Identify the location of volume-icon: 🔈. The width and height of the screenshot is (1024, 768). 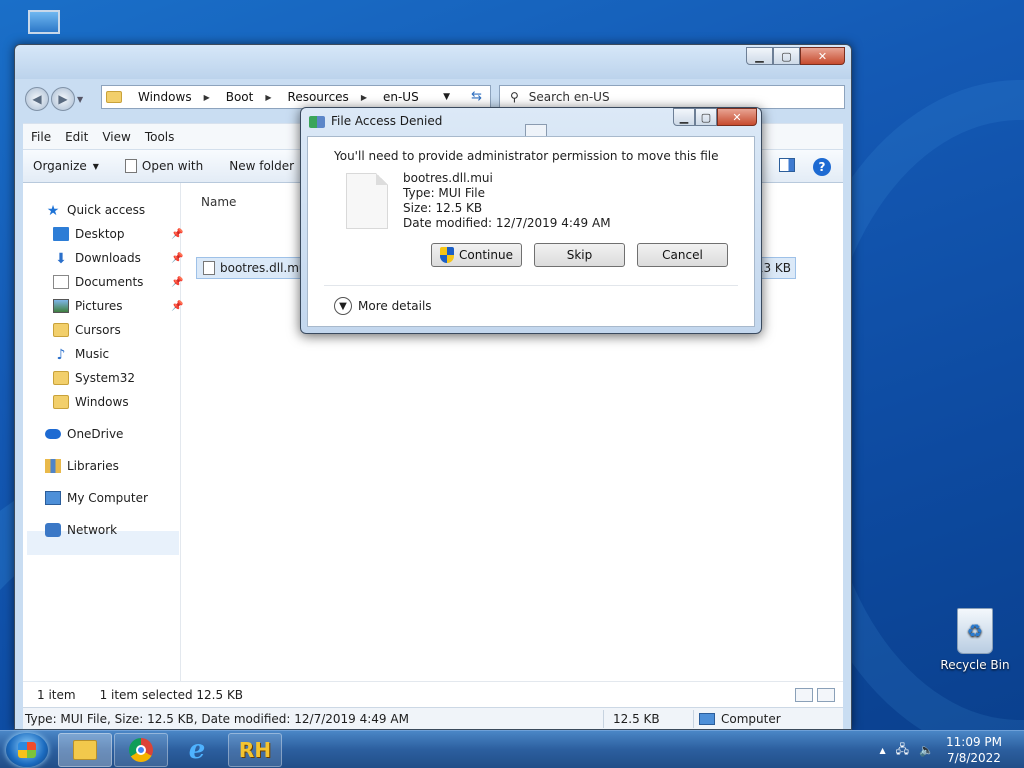
(926, 750).